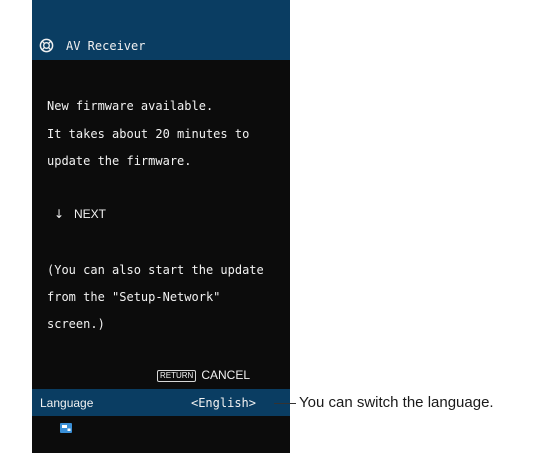 The height and width of the screenshot is (453, 543). Describe the element at coordinates (285, 403) in the screenshot. I see `callout-leader-line` at that location.